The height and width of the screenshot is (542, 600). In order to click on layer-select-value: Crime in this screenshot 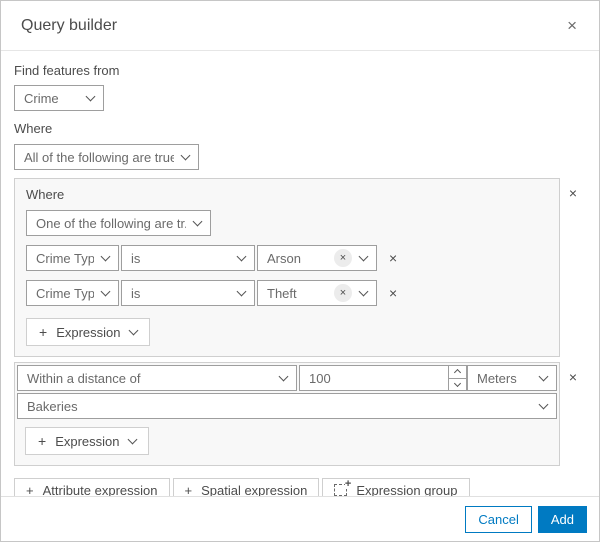, I will do `click(41, 98)`.